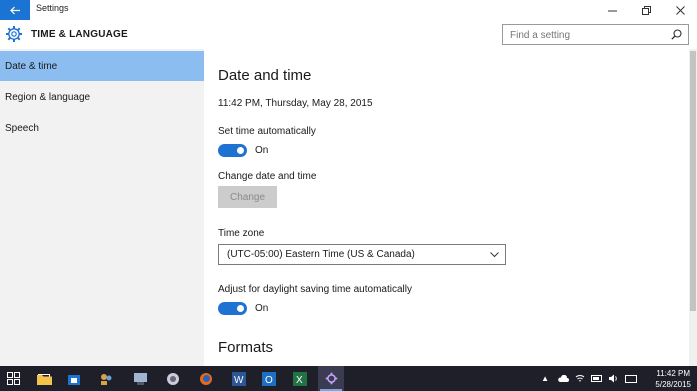  What do you see at coordinates (48, 97) in the screenshot?
I see `sidebar-item-label: Region & language` at bounding box center [48, 97].